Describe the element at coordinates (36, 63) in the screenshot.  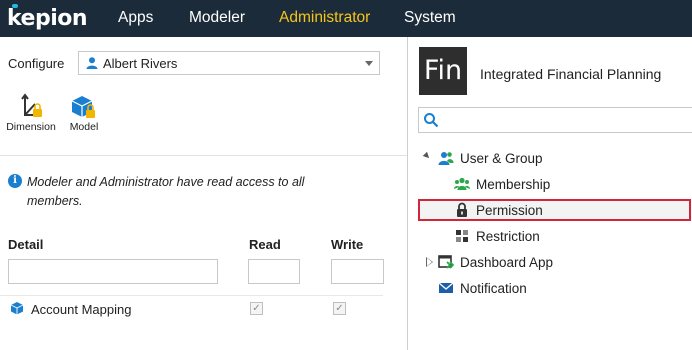
I see `configure-label: Configure` at that location.